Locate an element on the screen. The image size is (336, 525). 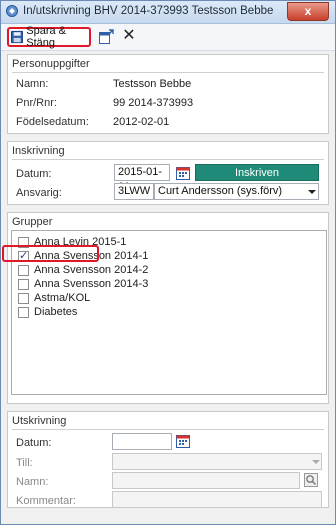
selection-highlight is located at coordinates (50, 253).